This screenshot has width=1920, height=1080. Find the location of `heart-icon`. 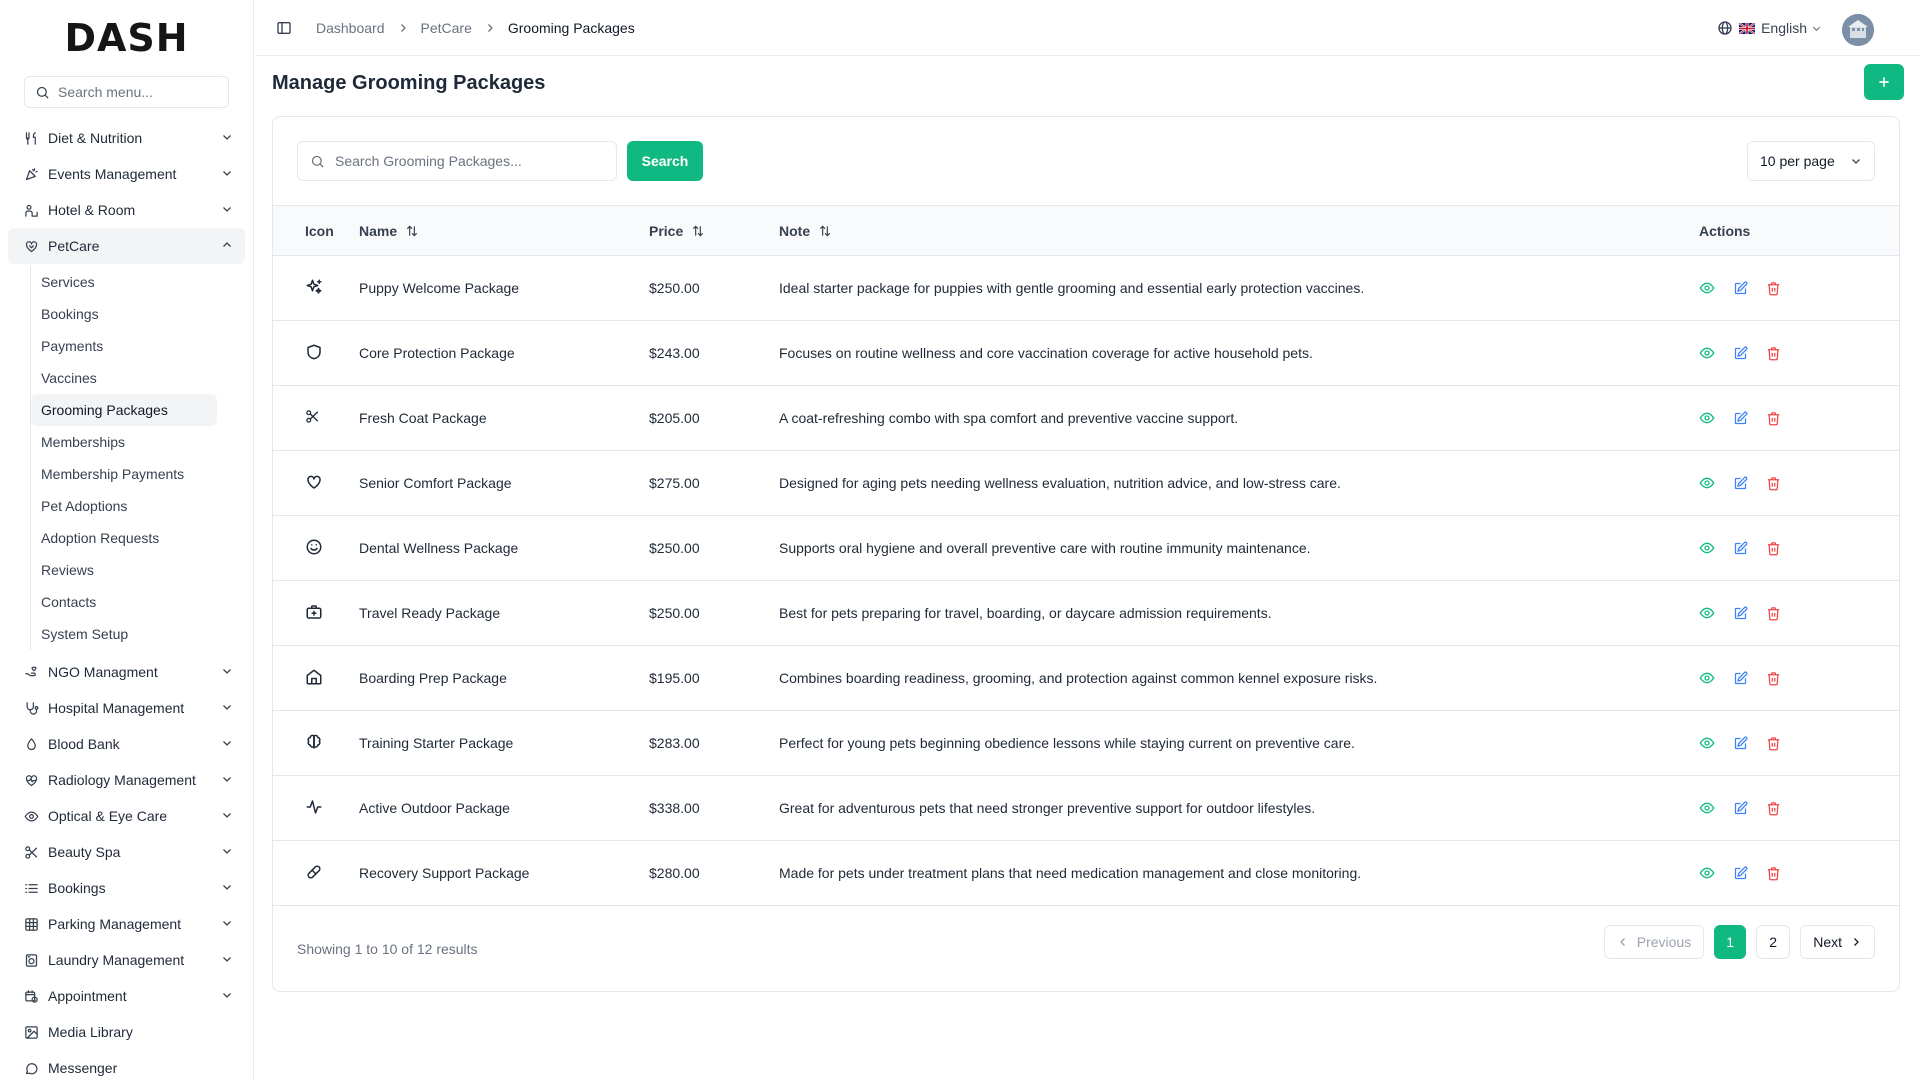

heart-icon is located at coordinates (314, 482).